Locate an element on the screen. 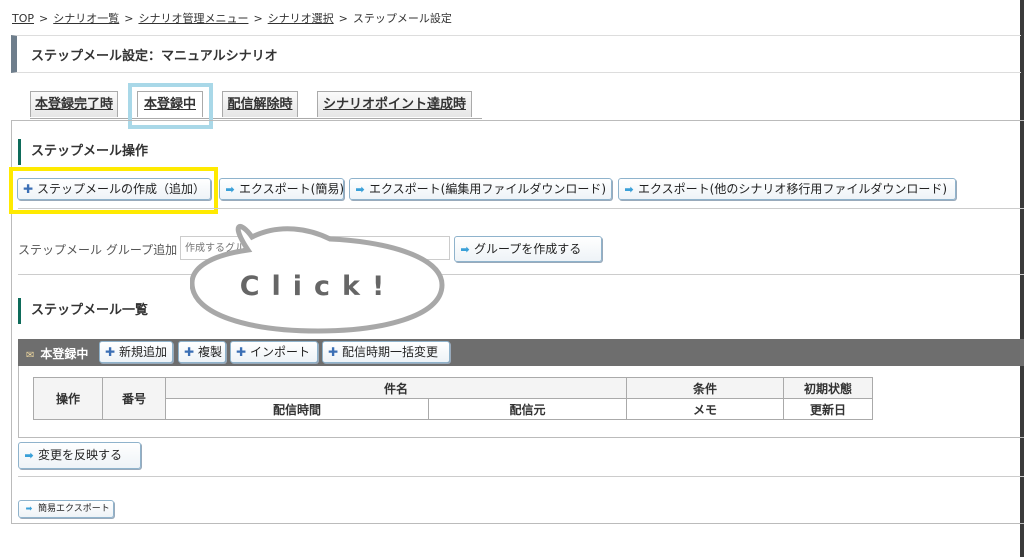 The width and height of the screenshot is (1024, 557). header-no: 番号 is located at coordinates (134, 398).